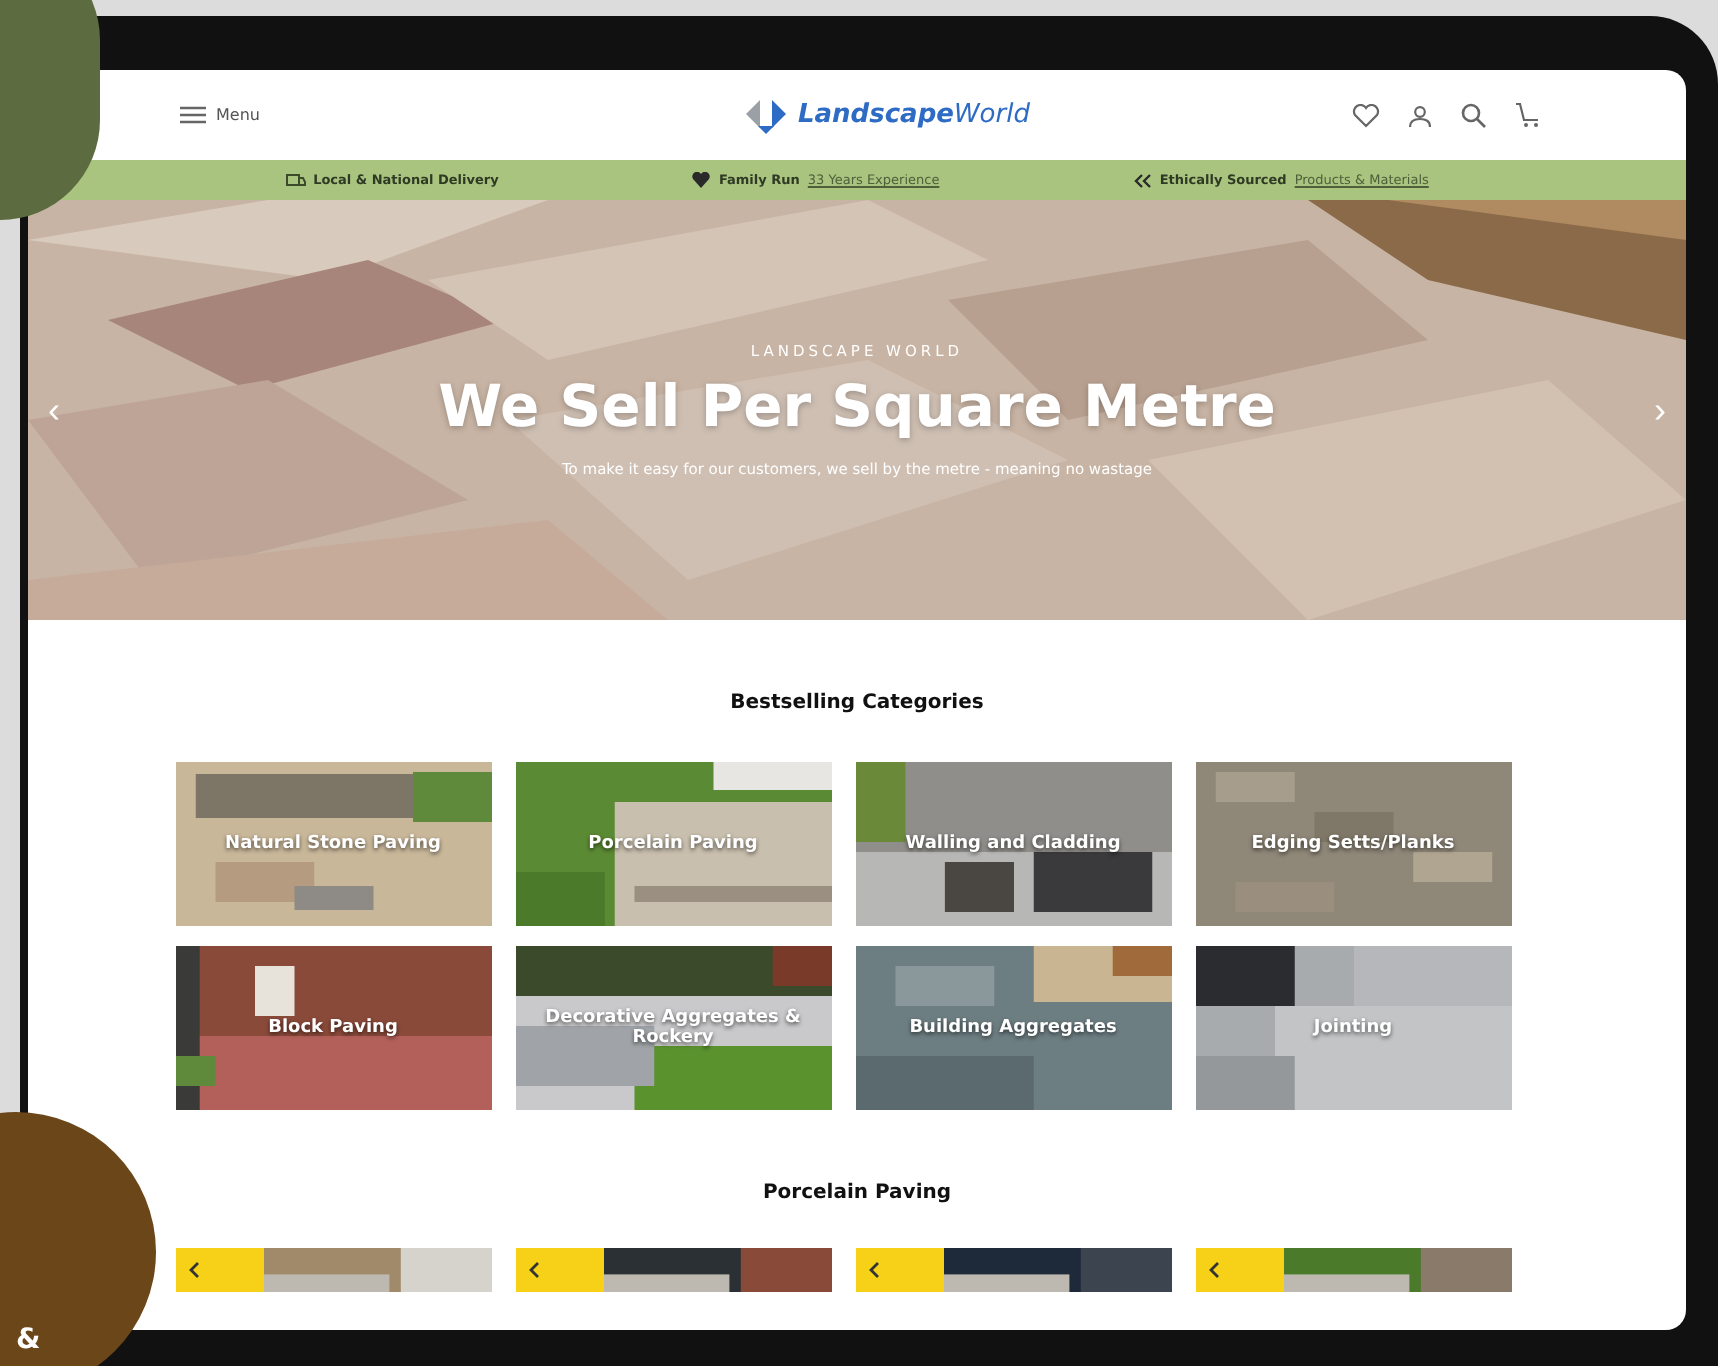 The width and height of the screenshot is (1718, 1366). What do you see at coordinates (1013, 844) in the screenshot?
I see `category-tile: Walling and Cladding` at bounding box center [1013, 844].